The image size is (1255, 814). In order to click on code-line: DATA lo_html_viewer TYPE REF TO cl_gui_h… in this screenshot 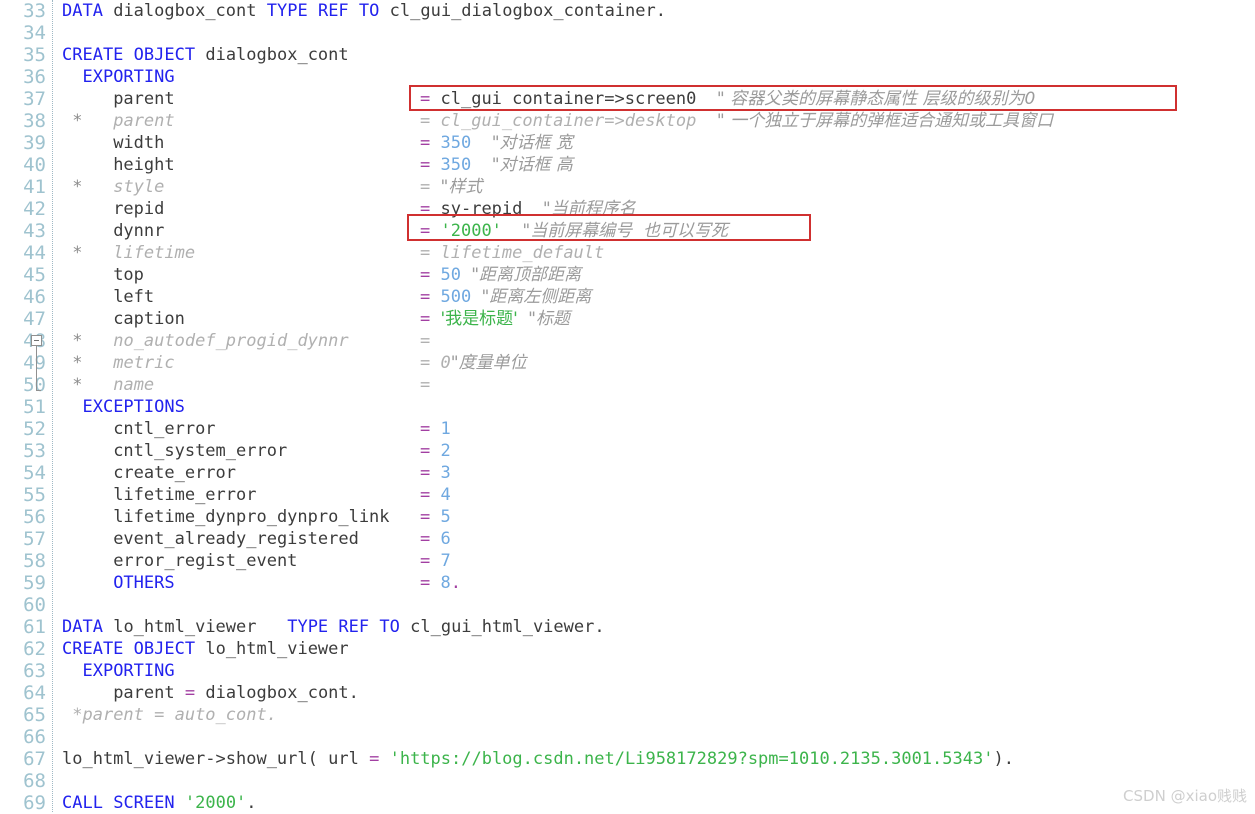, I will do `click(657, 627)`.